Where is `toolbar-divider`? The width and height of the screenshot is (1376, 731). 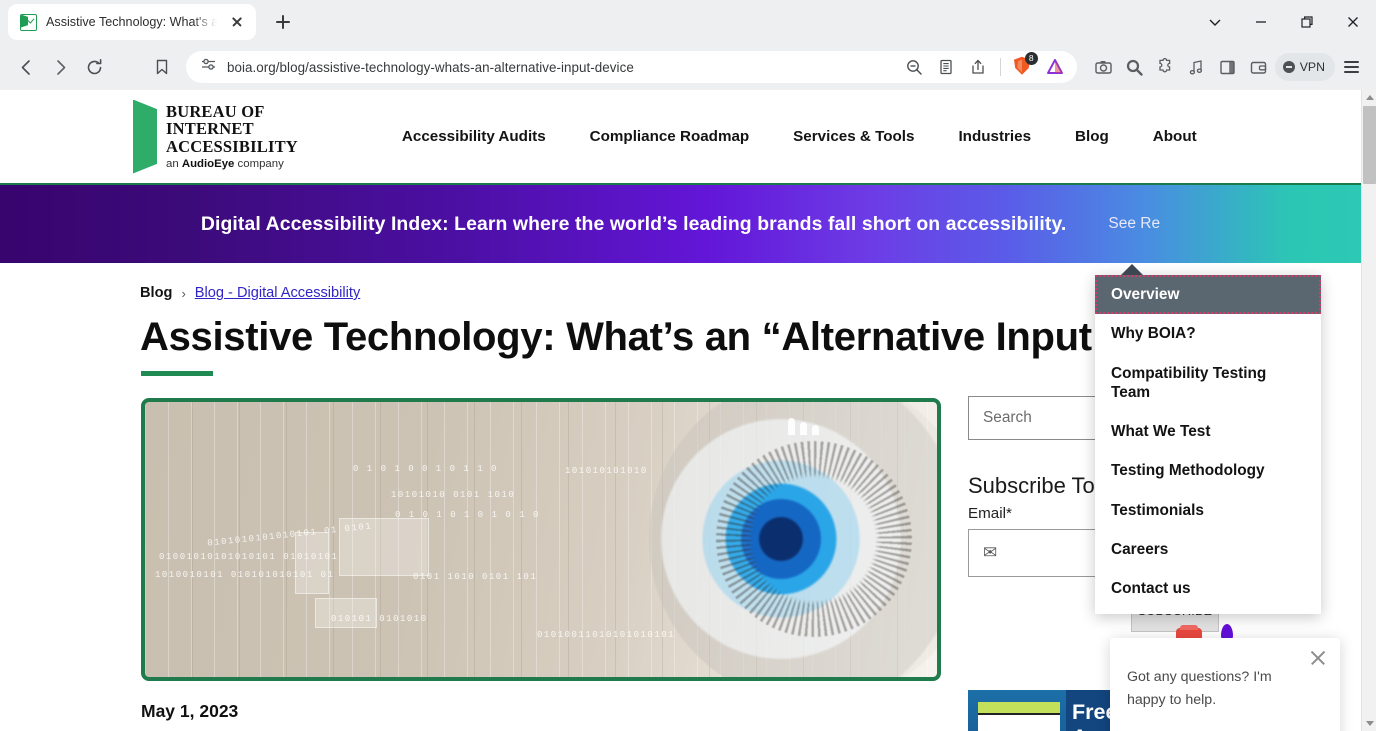 toolbar-divider is located at coordinates (1000, 67).